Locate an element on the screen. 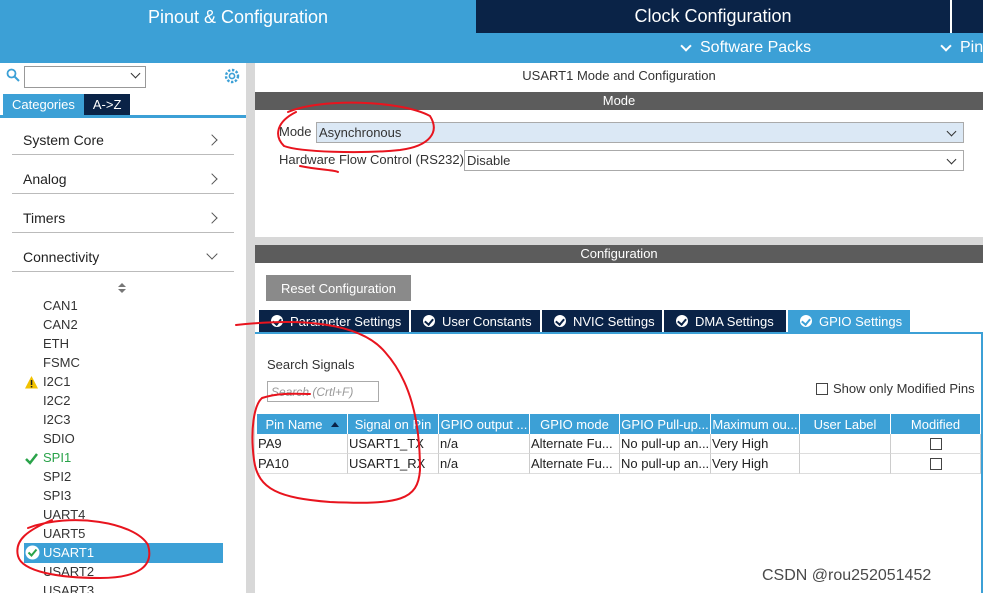 The width and height of the screenshot is (983, 593). mode-label: Mode is located at coordinates (295, 131).